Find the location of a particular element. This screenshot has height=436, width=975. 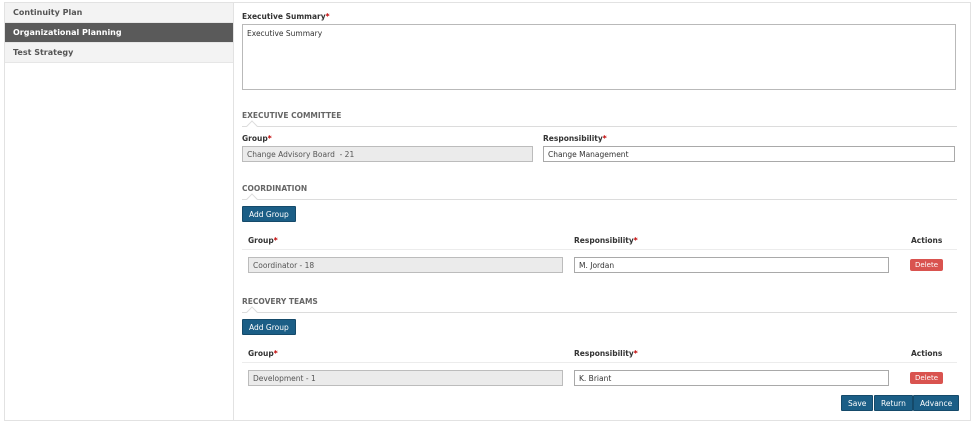

ec-group-label-text: Group is located at coordinates (255, 138).